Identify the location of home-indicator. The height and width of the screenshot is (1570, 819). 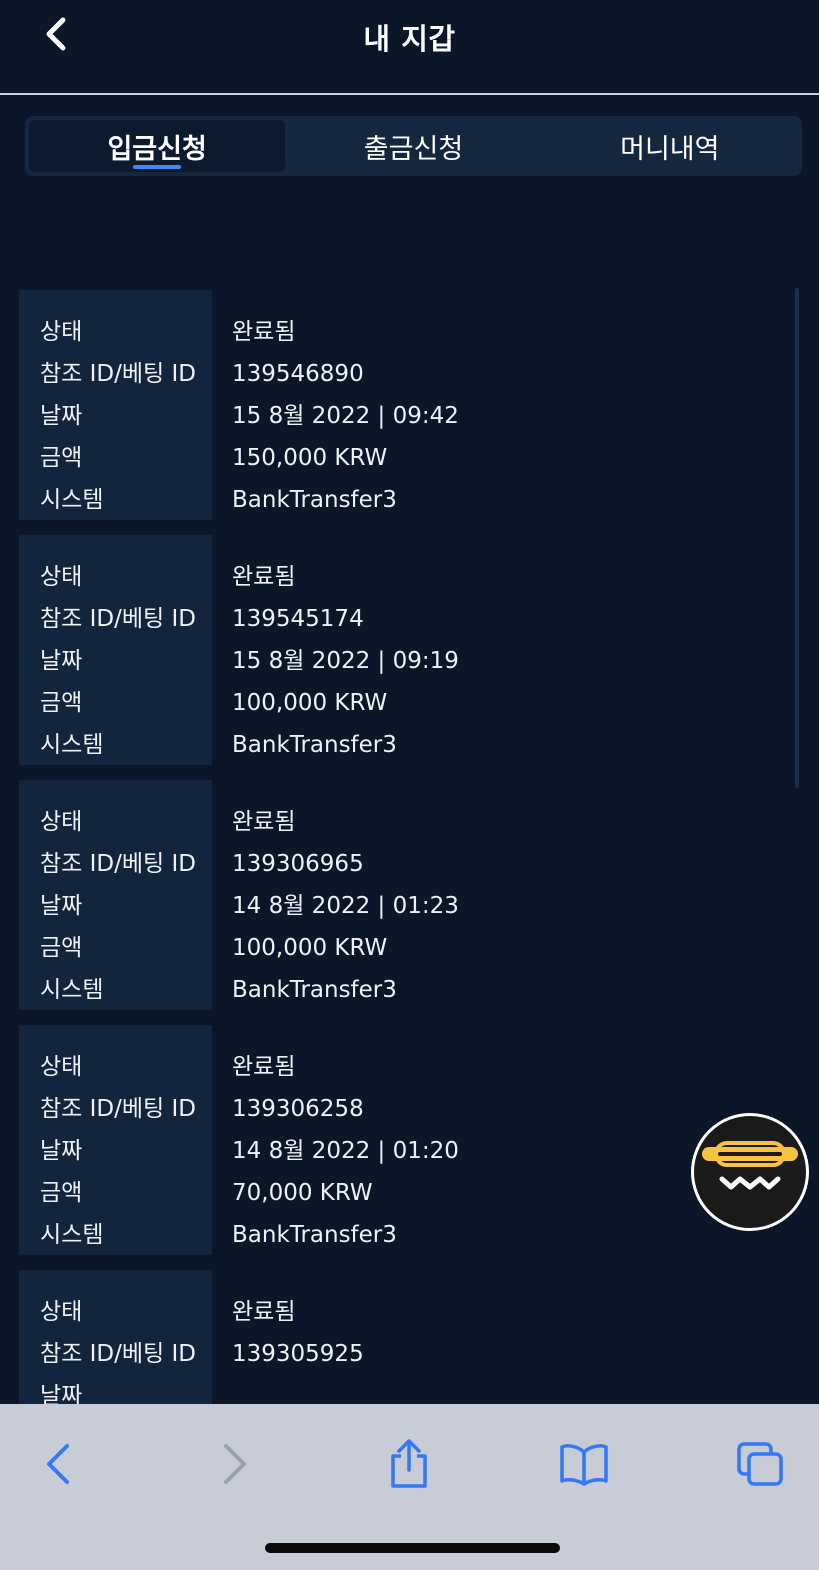
(412, 1548).